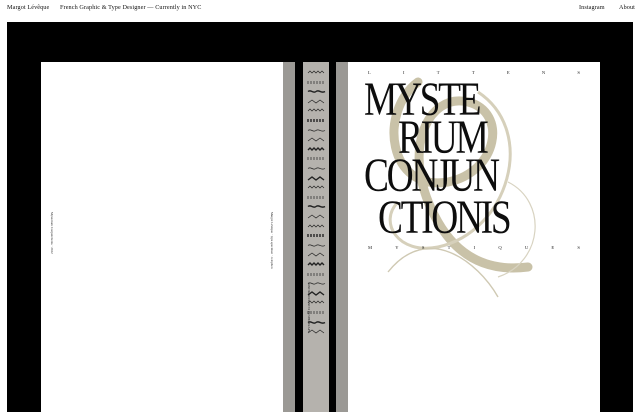  I want to click on top-letter: N, so click(543, 72).